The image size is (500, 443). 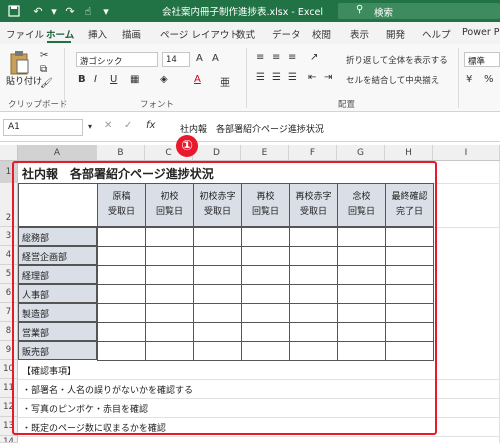 What do you see at coordinates (489, 79) in the screenshot?
I see `percent-icon: %` at bounding box center [489, 79].